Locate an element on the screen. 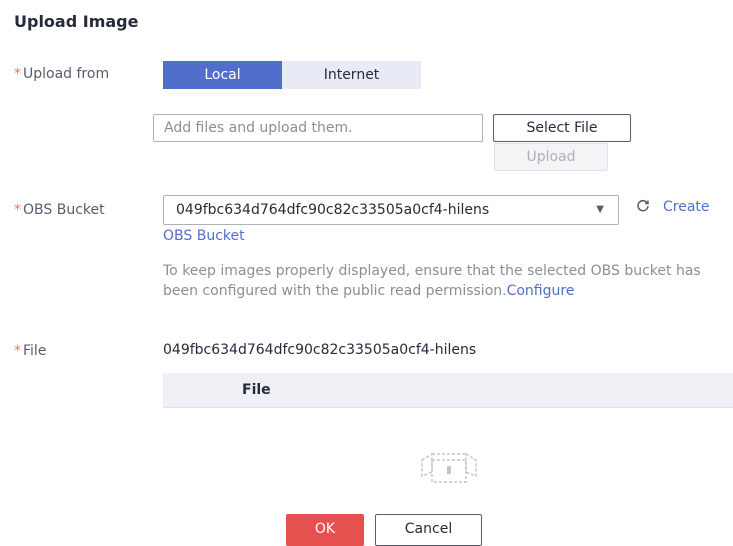  select-file-button: Select File is located at coordinates (562, 128).